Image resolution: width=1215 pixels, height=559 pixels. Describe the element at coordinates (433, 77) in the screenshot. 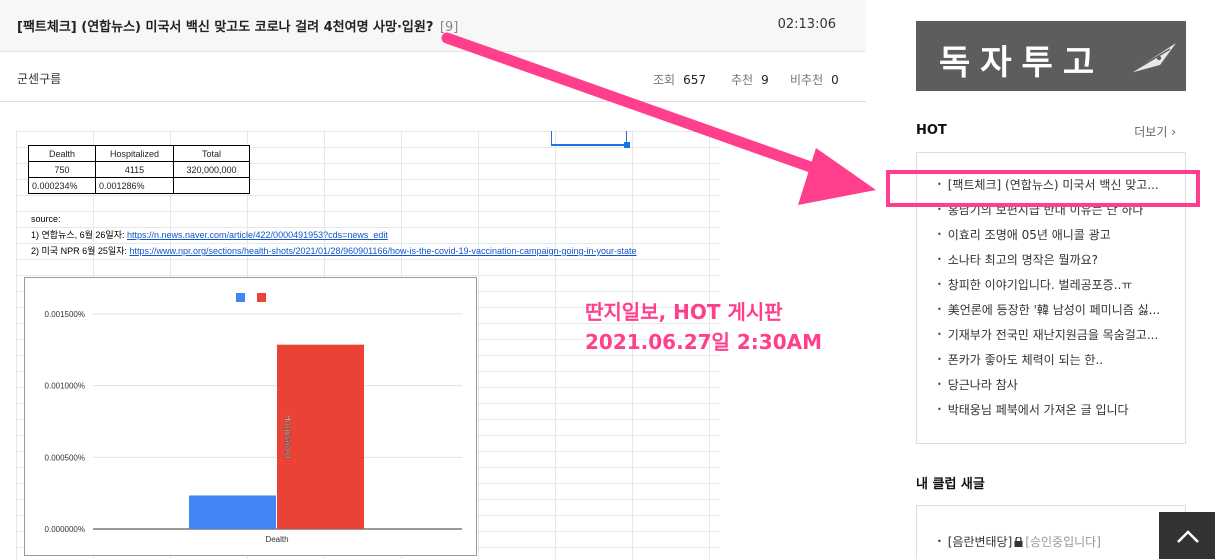

I see `post-meta: 군센구름 조회 657 추천 9 비추천 0` at that location.